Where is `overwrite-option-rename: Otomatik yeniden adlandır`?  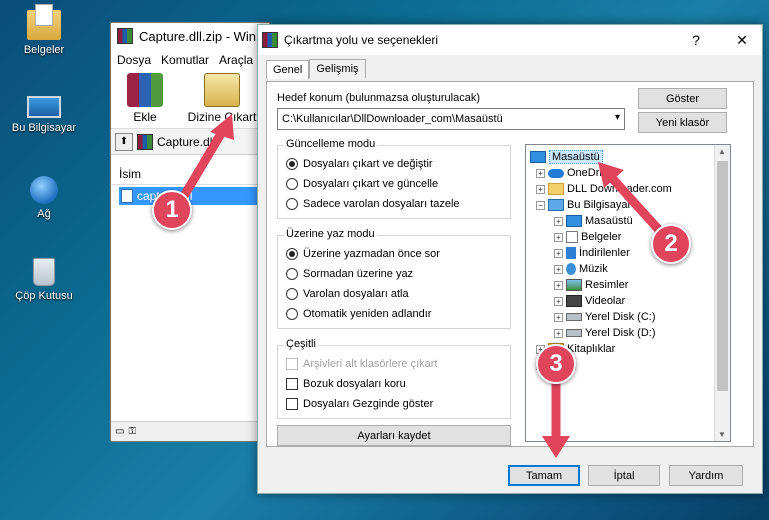
overwrite-option-rename: Otomatik yeniden adlandır is located at coordinates (358, 314).